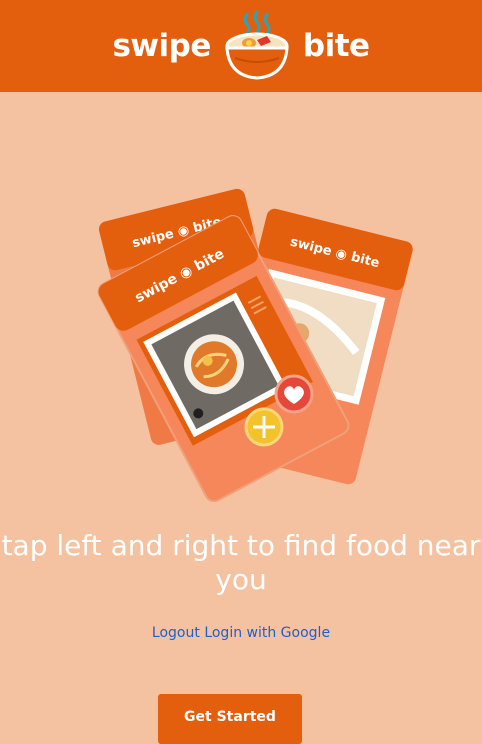 The width and height of the screenshot is (482, 744). I want to click on app-header: swipe bite, so click(241, 46).